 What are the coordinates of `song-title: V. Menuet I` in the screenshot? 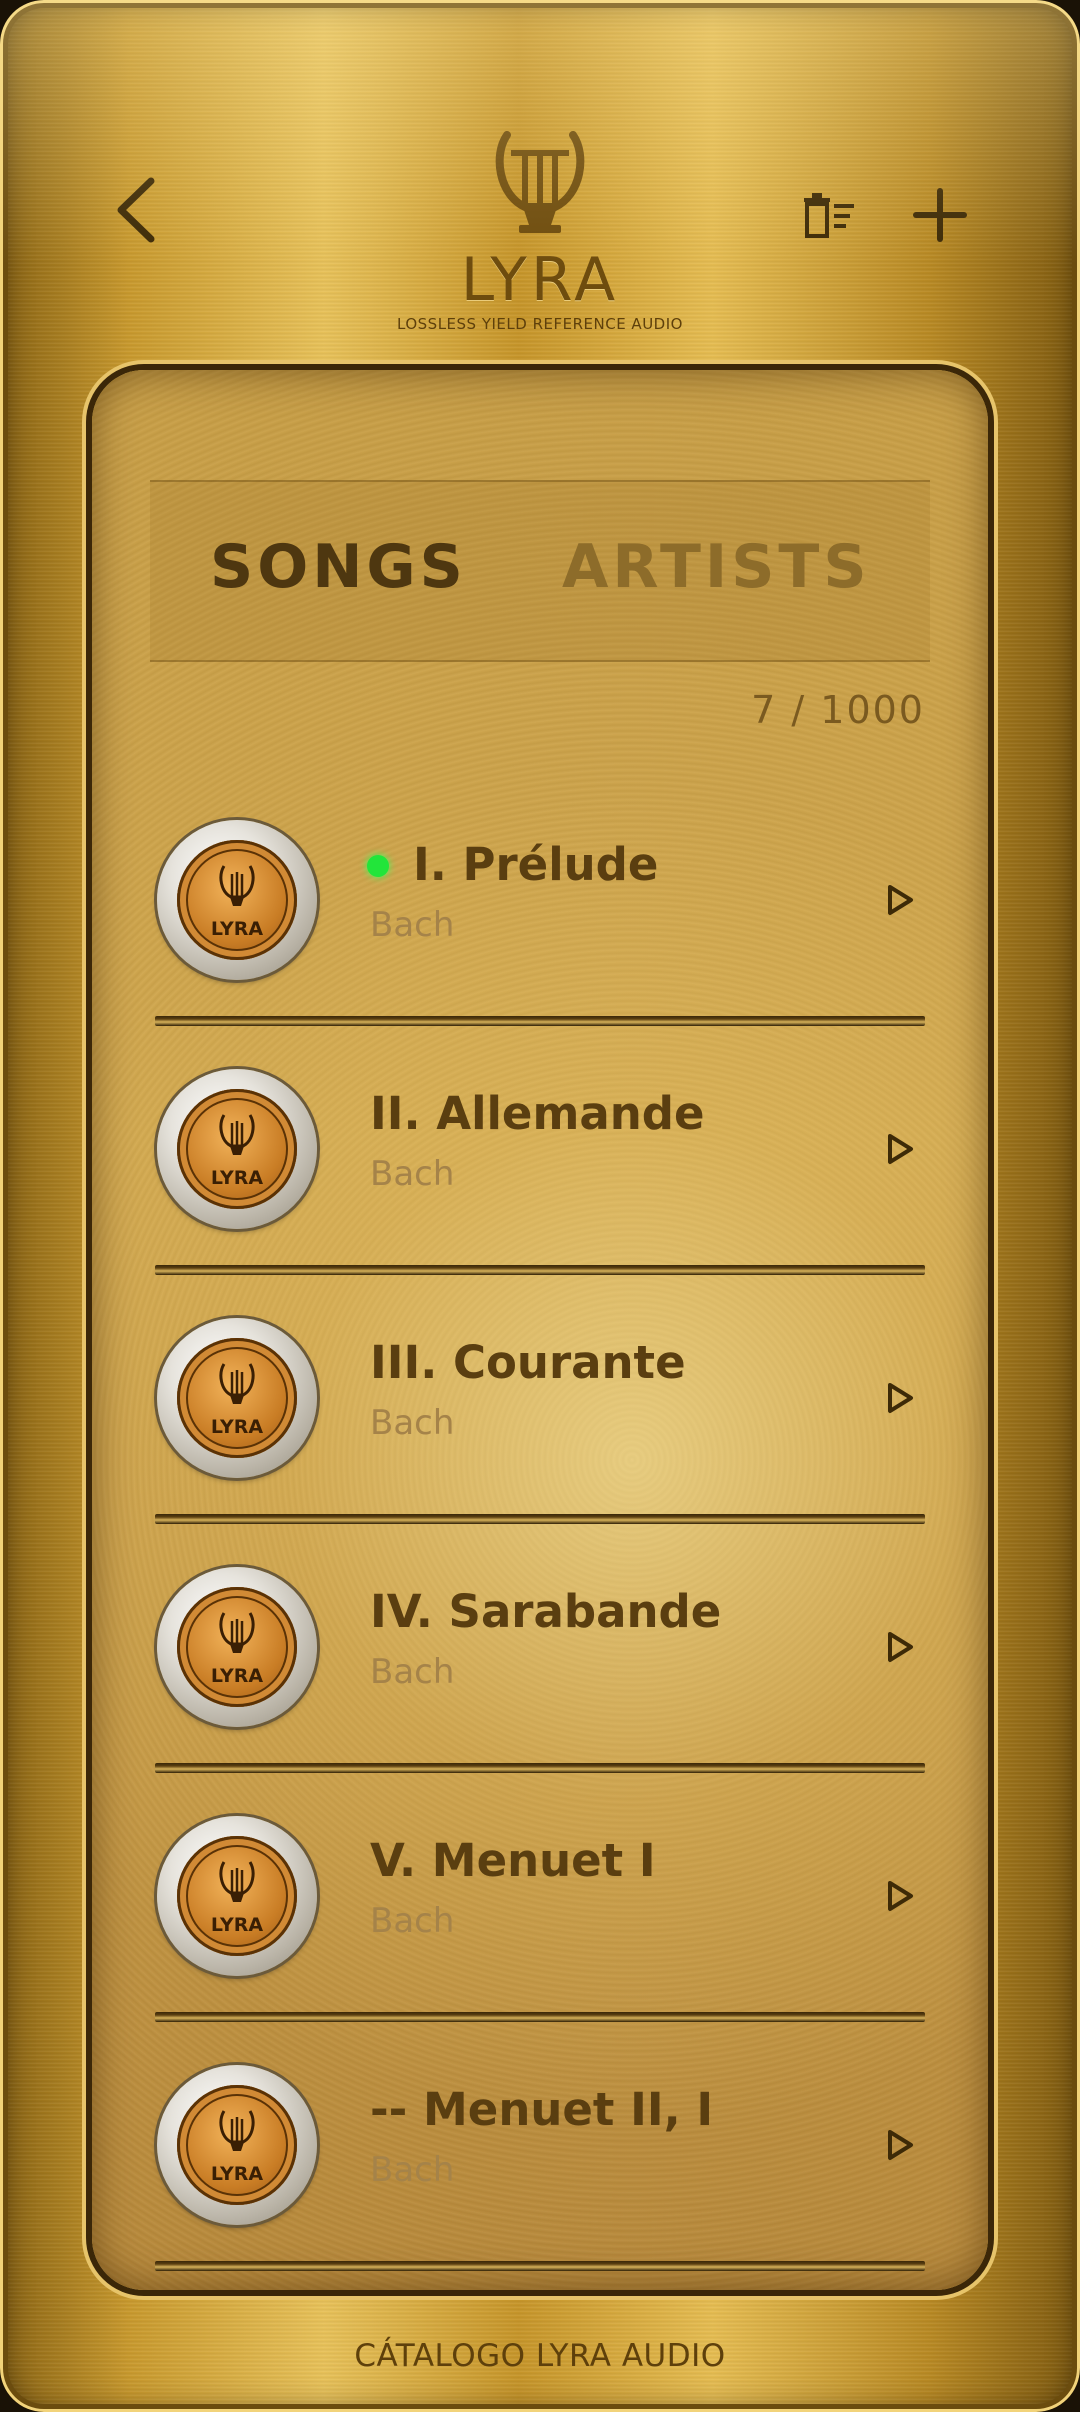 It's located at (513, 1860).